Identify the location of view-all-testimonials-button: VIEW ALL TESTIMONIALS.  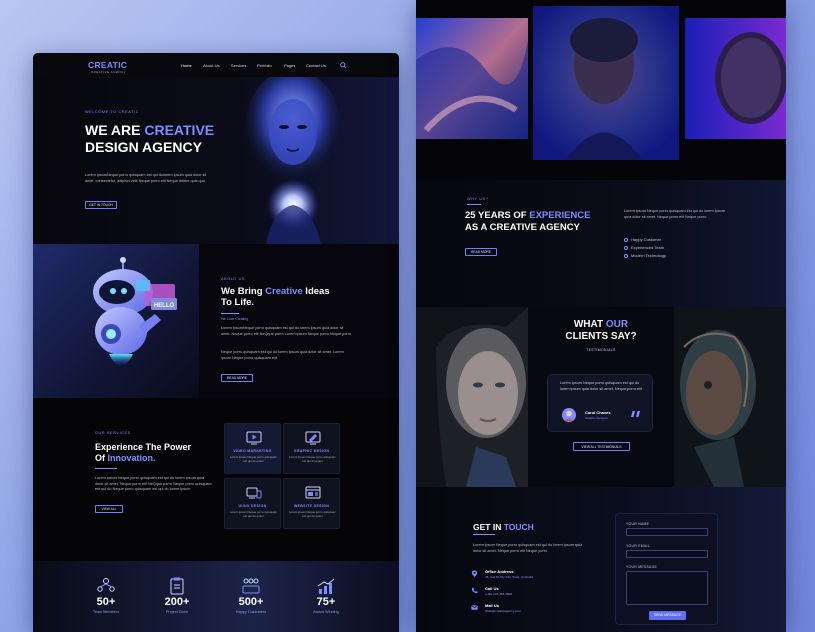
(601, 446).